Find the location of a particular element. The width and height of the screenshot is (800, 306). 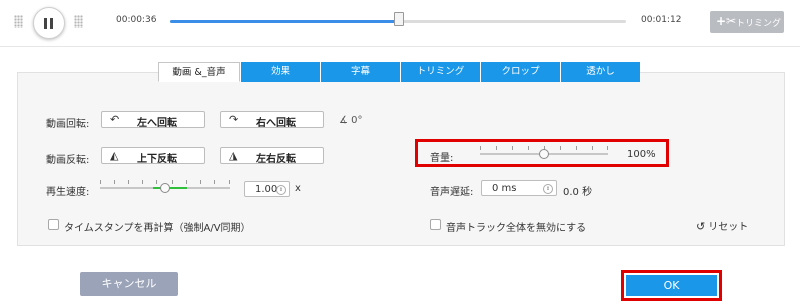

timestamp-checkbox-label: タイムスタンプを再計算（強制A/V同期） is located at coordinates (157, 226).